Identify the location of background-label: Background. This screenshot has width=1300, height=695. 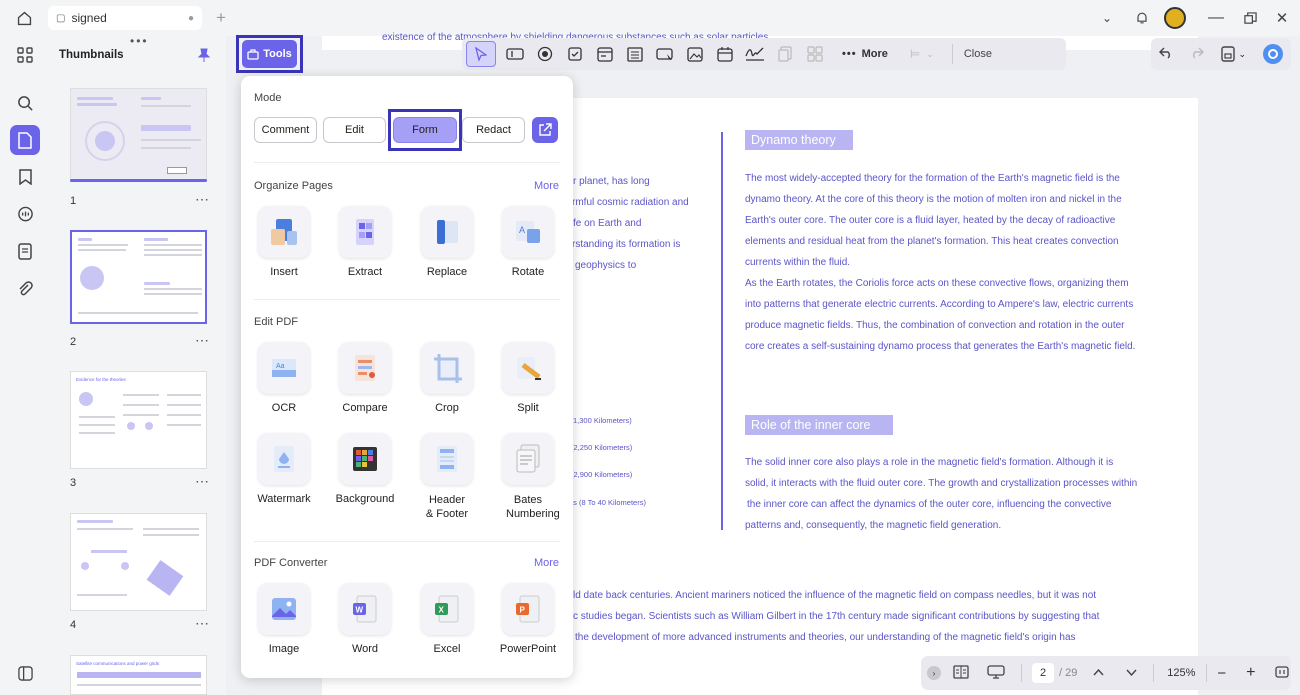
(365, 499).